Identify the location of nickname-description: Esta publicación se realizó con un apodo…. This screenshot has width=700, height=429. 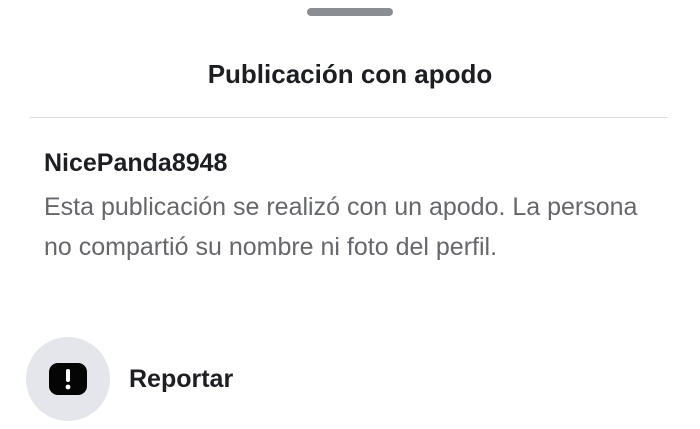
(341, 227).